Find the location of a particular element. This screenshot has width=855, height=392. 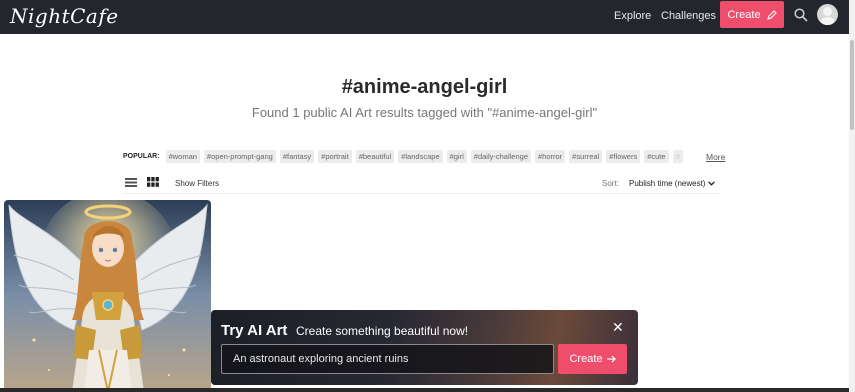

promo-create-button: Create is located at coordinates (592, 359).